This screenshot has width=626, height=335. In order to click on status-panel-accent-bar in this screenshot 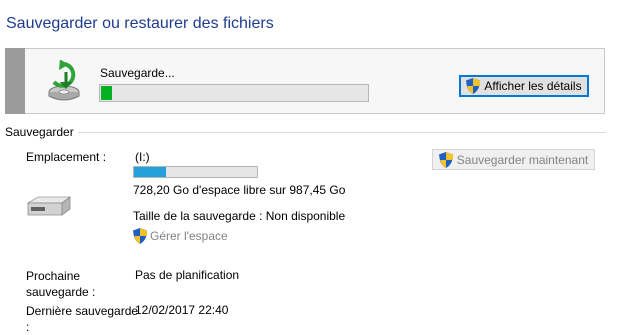, I will do `click(15, 81)`.